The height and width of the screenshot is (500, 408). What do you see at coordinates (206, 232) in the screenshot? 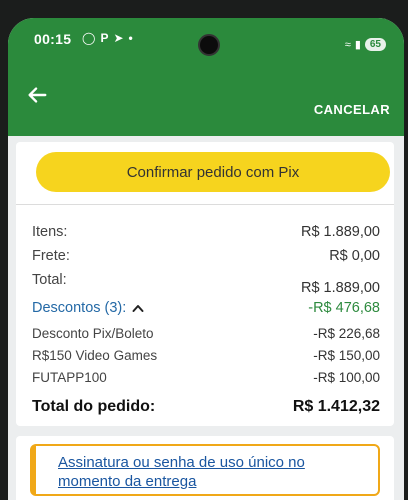
I see `items-row: Itens: R$ 1.889,00` at bounding box center [206, 232].